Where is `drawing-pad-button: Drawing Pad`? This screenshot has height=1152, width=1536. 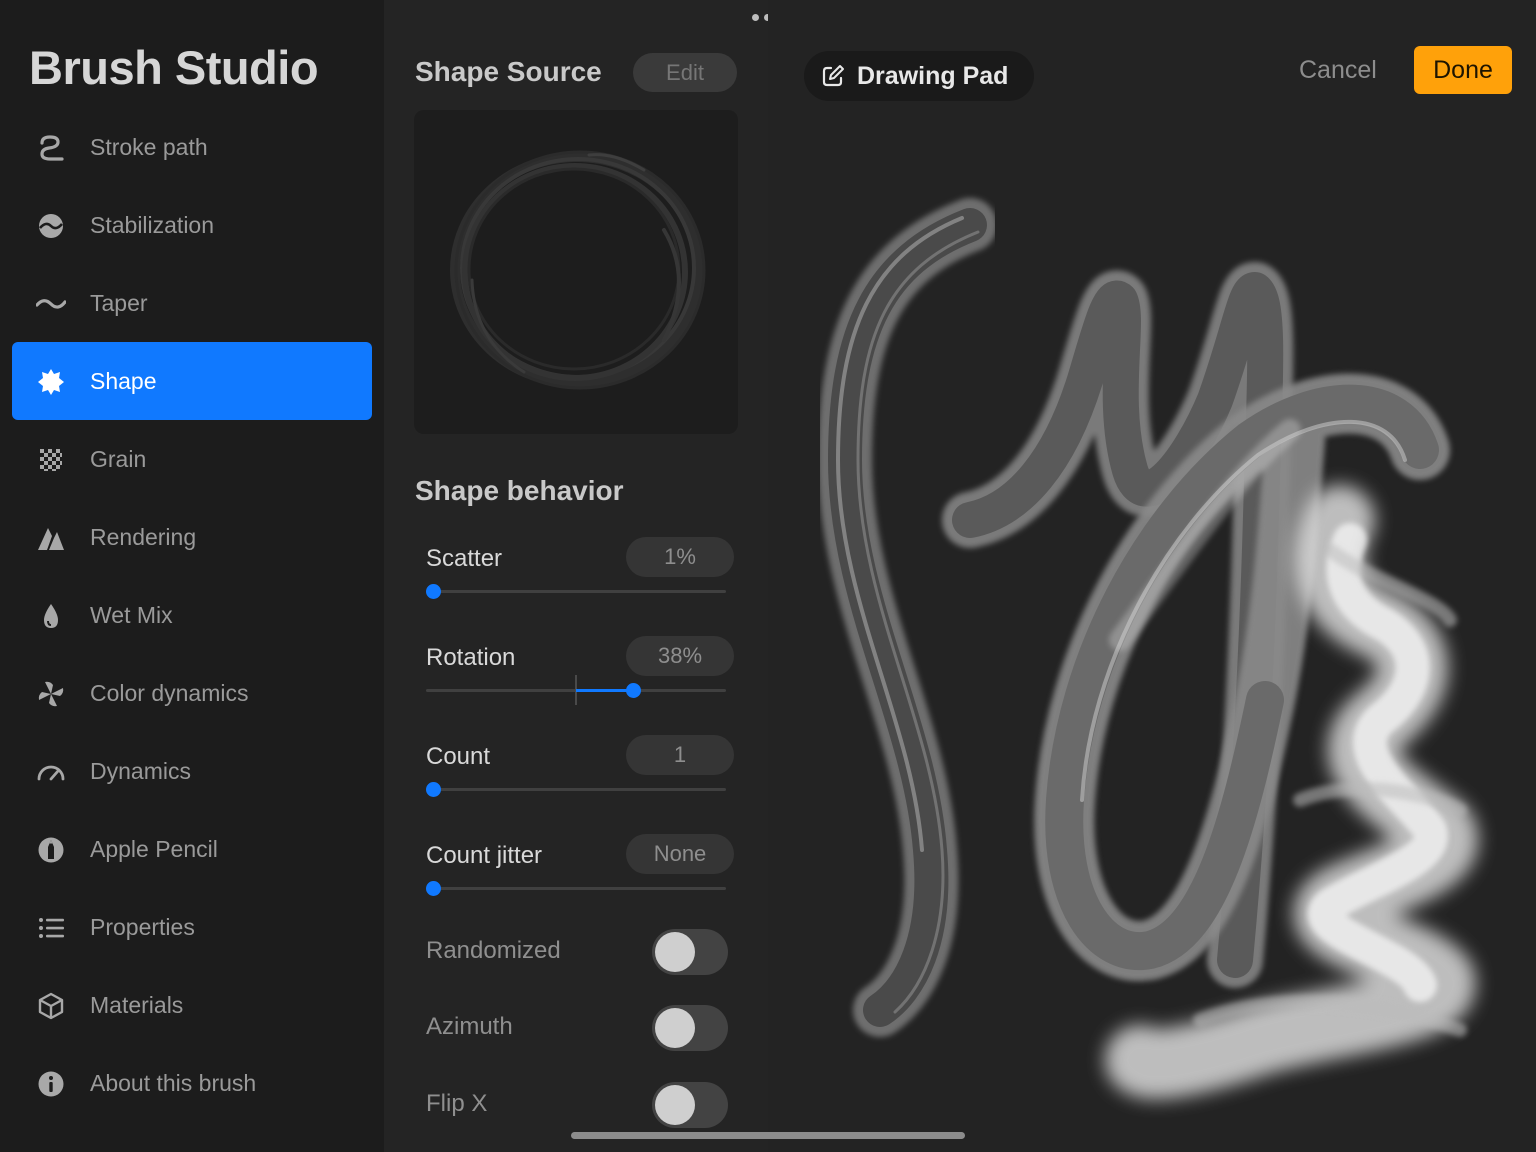 drawing-pad-button: Drawing Pad is located at coordinates (919, 76).